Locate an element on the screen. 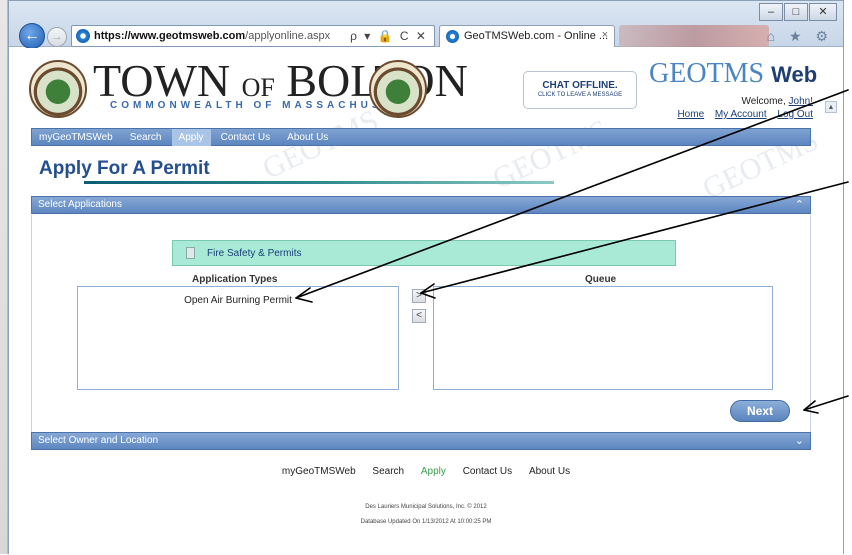  queue-list is located at coordinates (603, 338).